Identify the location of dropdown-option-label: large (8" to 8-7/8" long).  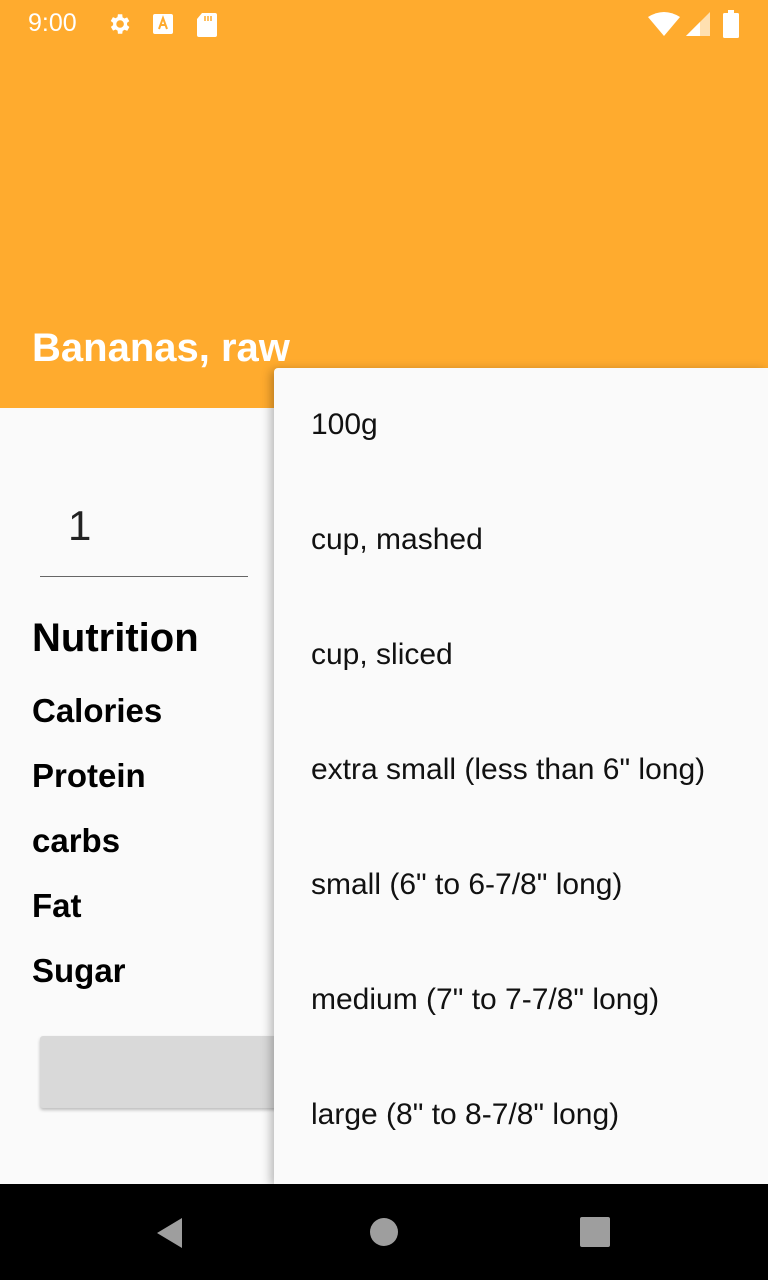
(465, 1114).